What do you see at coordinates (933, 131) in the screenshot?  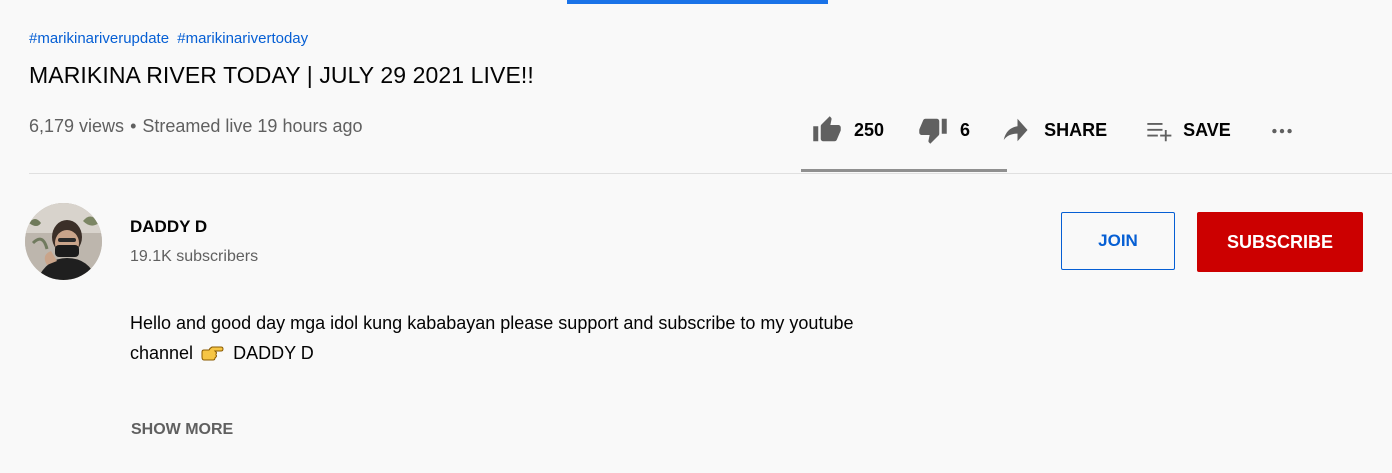 I see `thumbs-down-icon` at bounding box center [933, 131].